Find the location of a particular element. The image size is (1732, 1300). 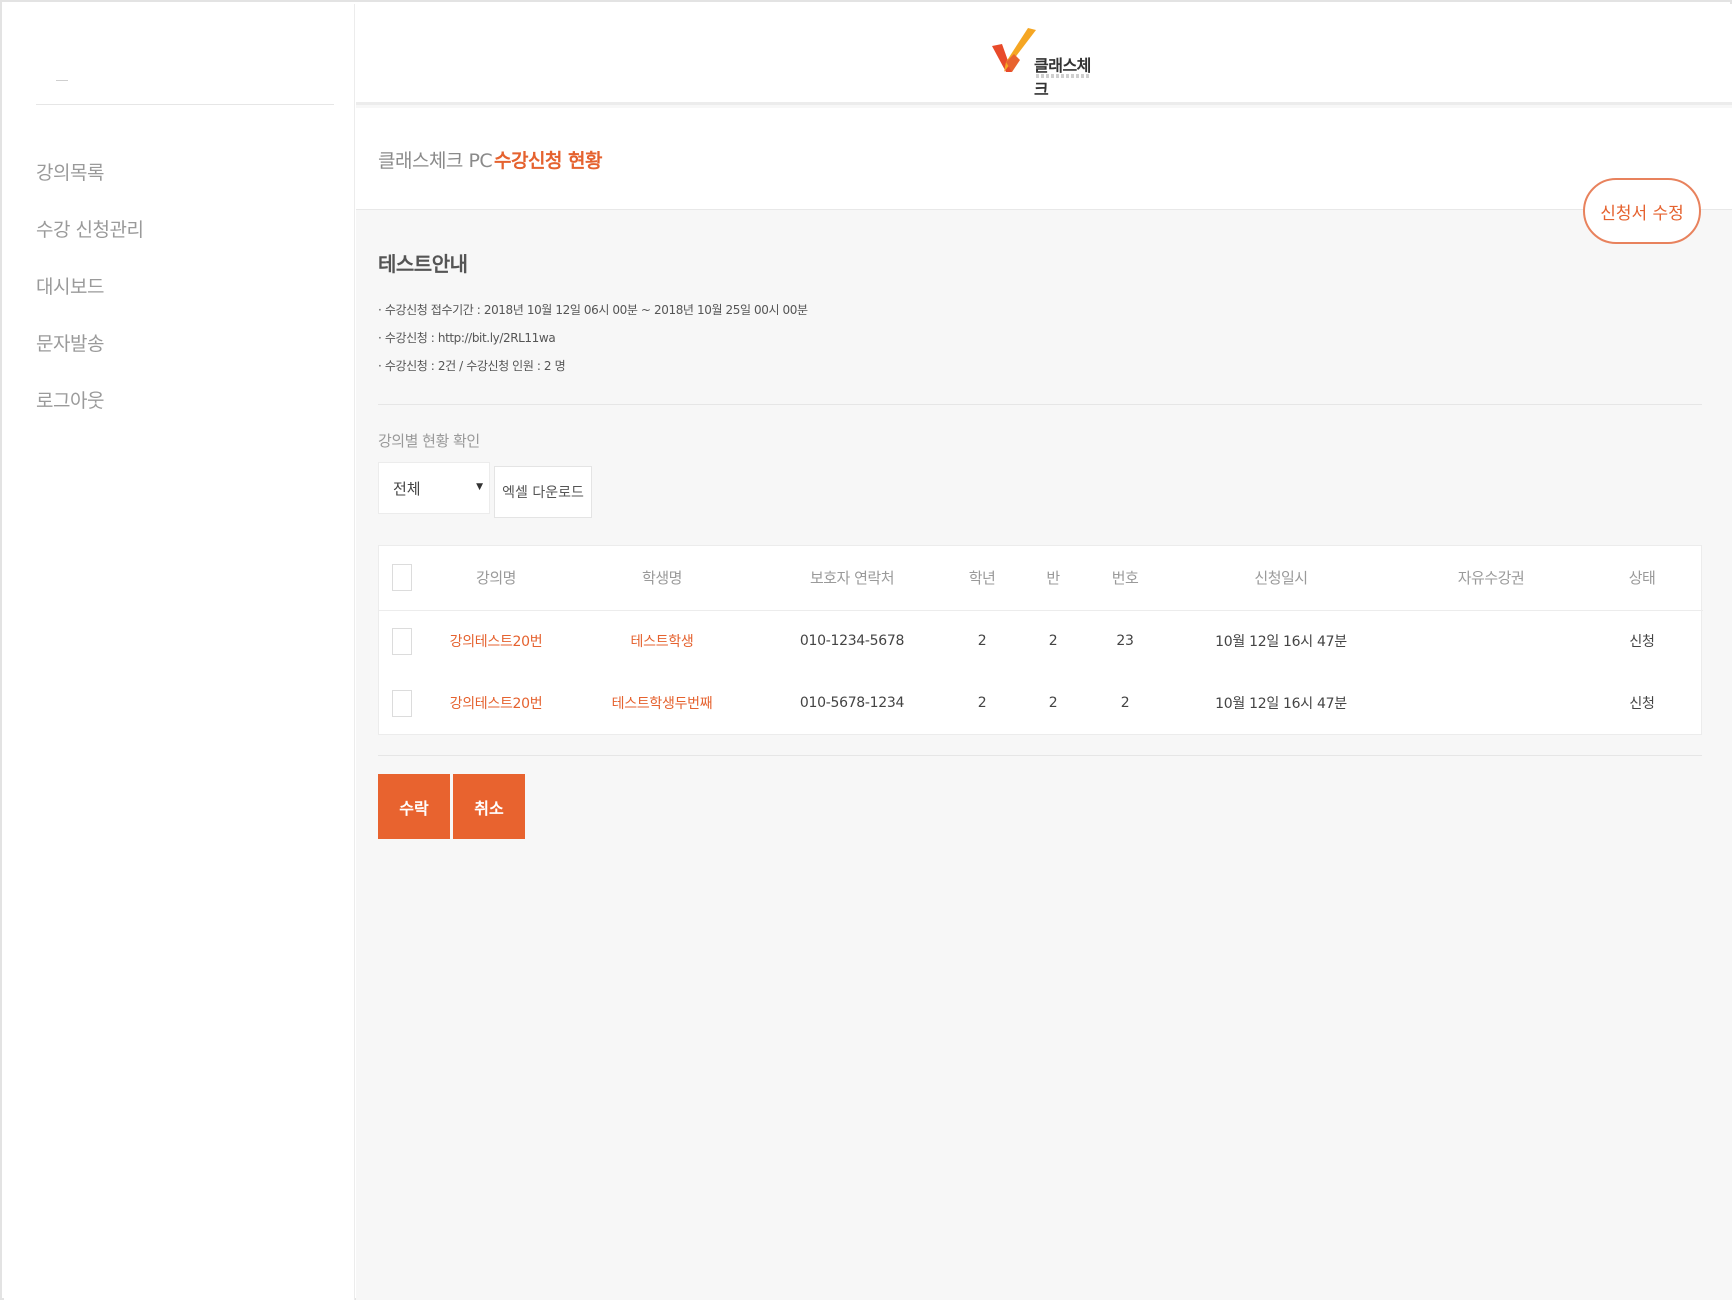

header-class: 반 is located at coordinates (1053, 578).